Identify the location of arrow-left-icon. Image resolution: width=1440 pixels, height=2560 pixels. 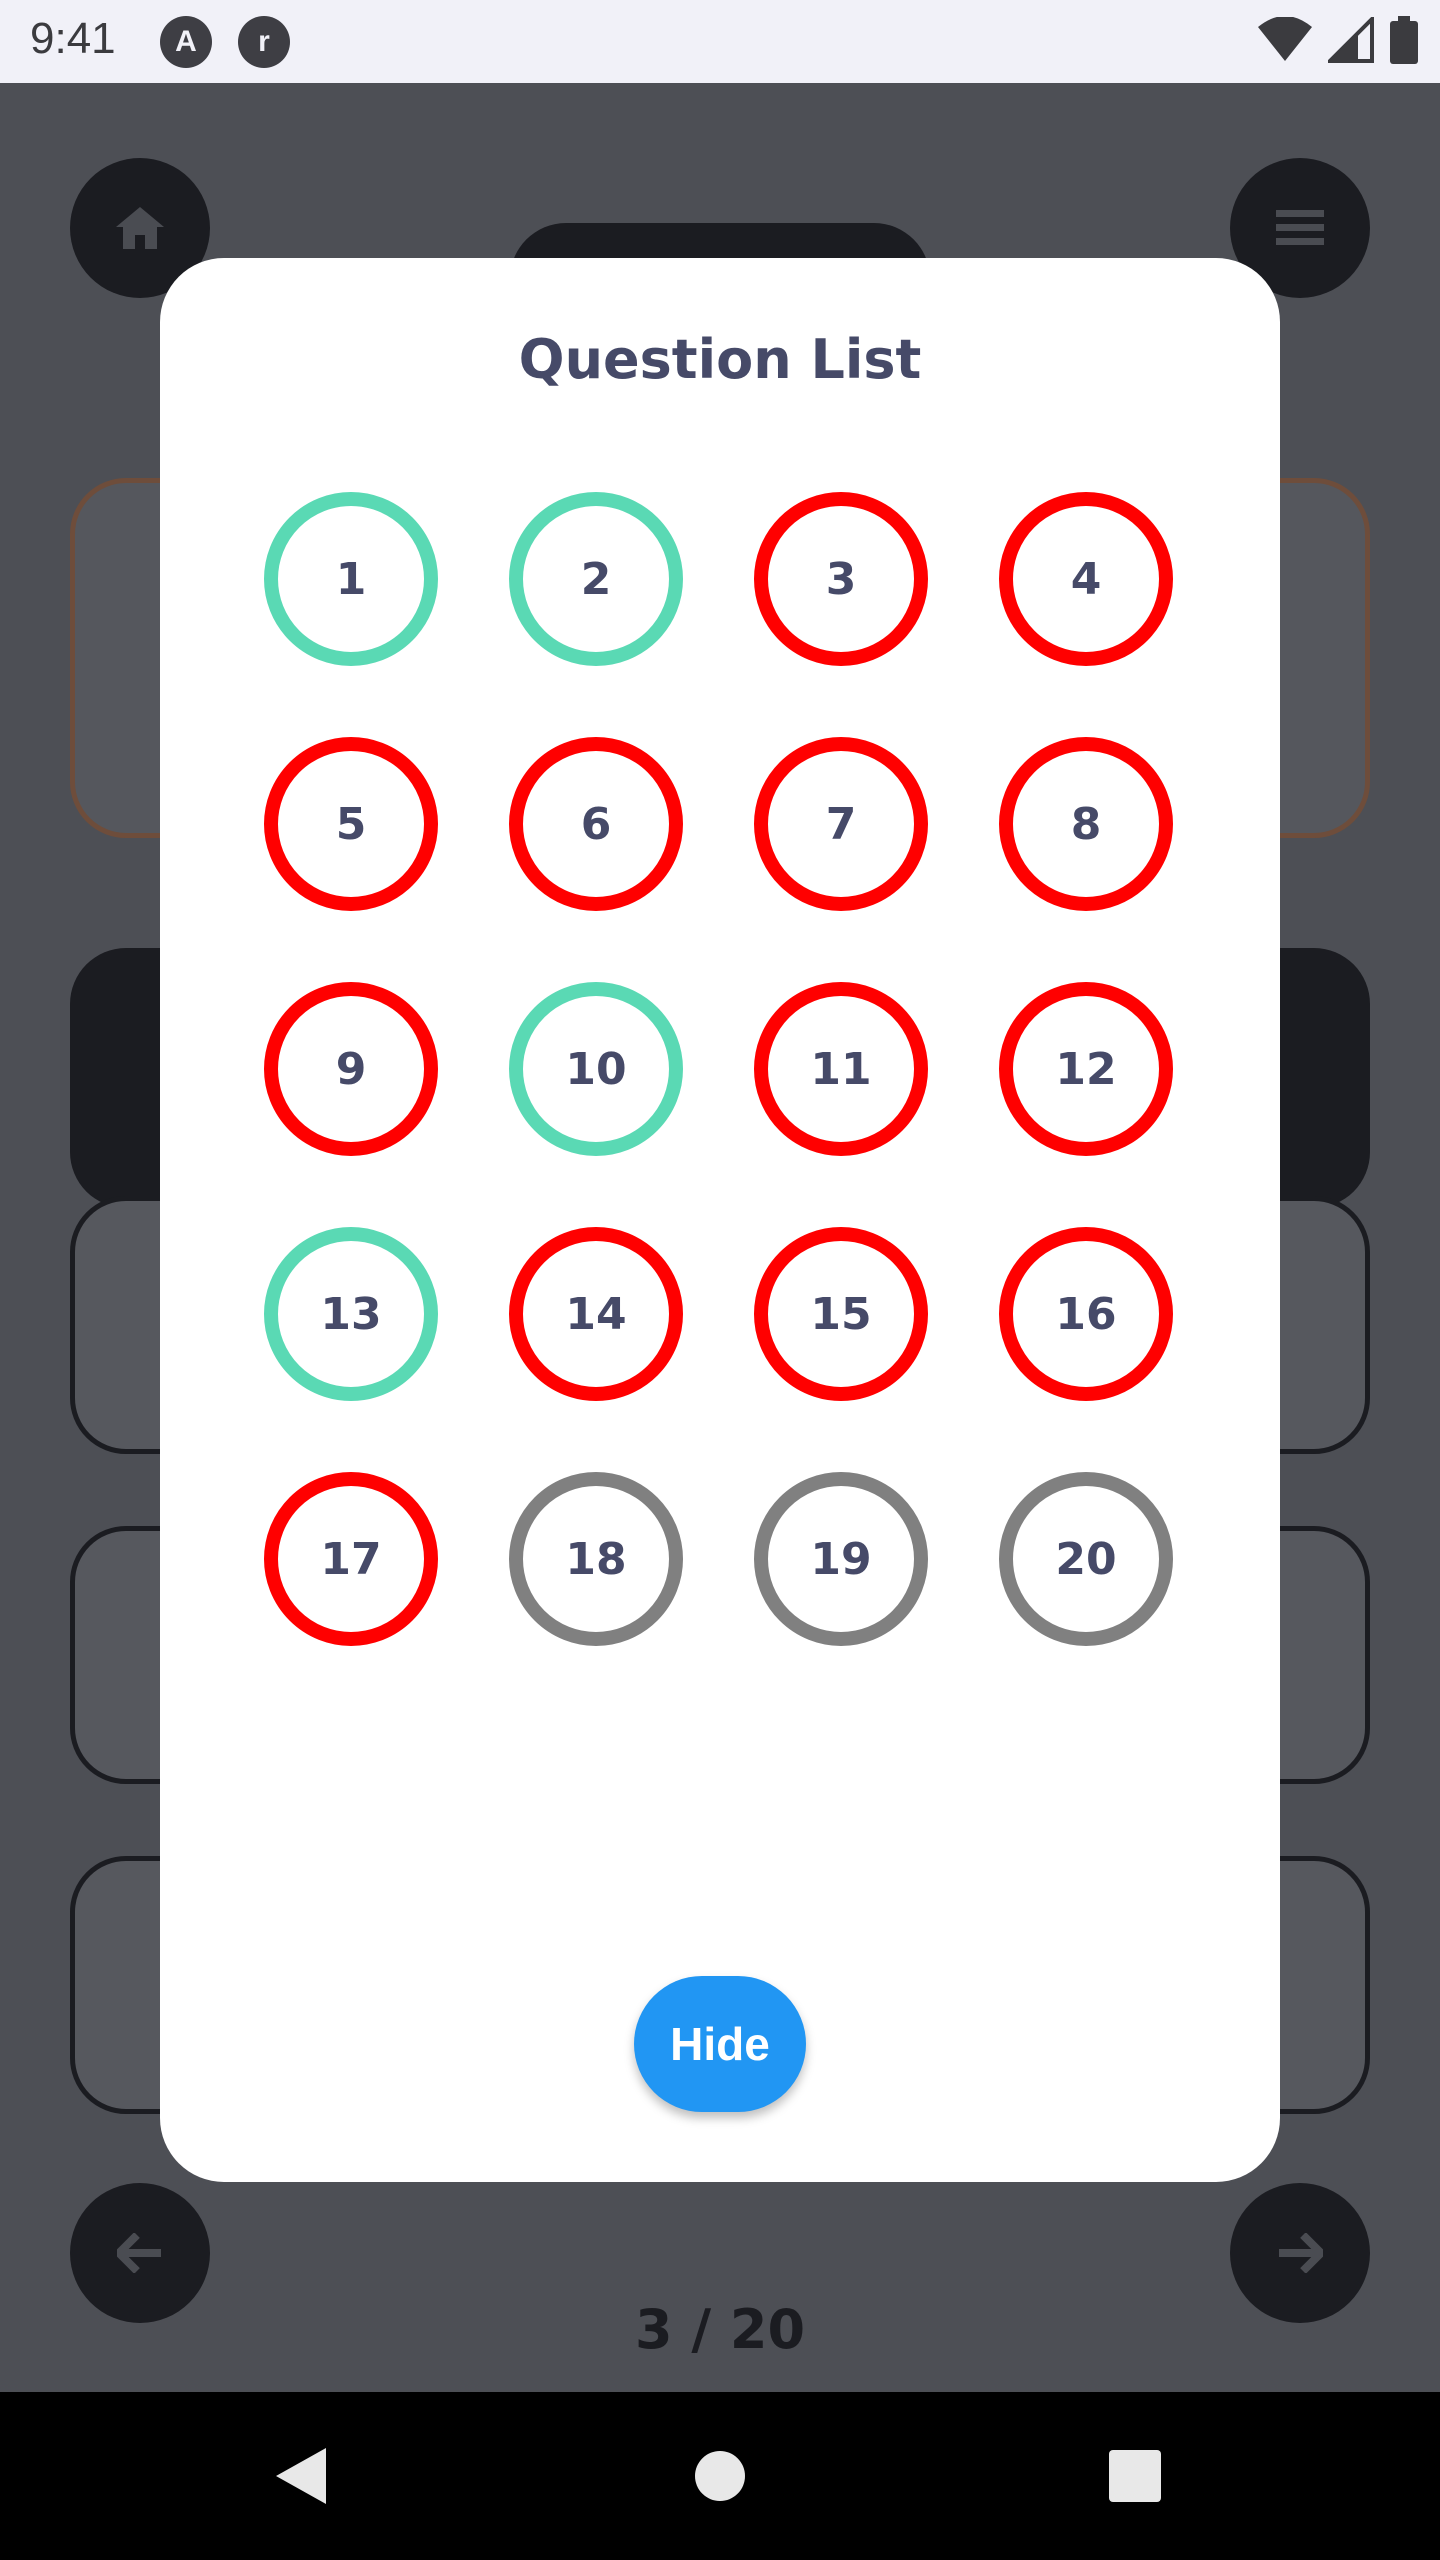
(139, 2253).